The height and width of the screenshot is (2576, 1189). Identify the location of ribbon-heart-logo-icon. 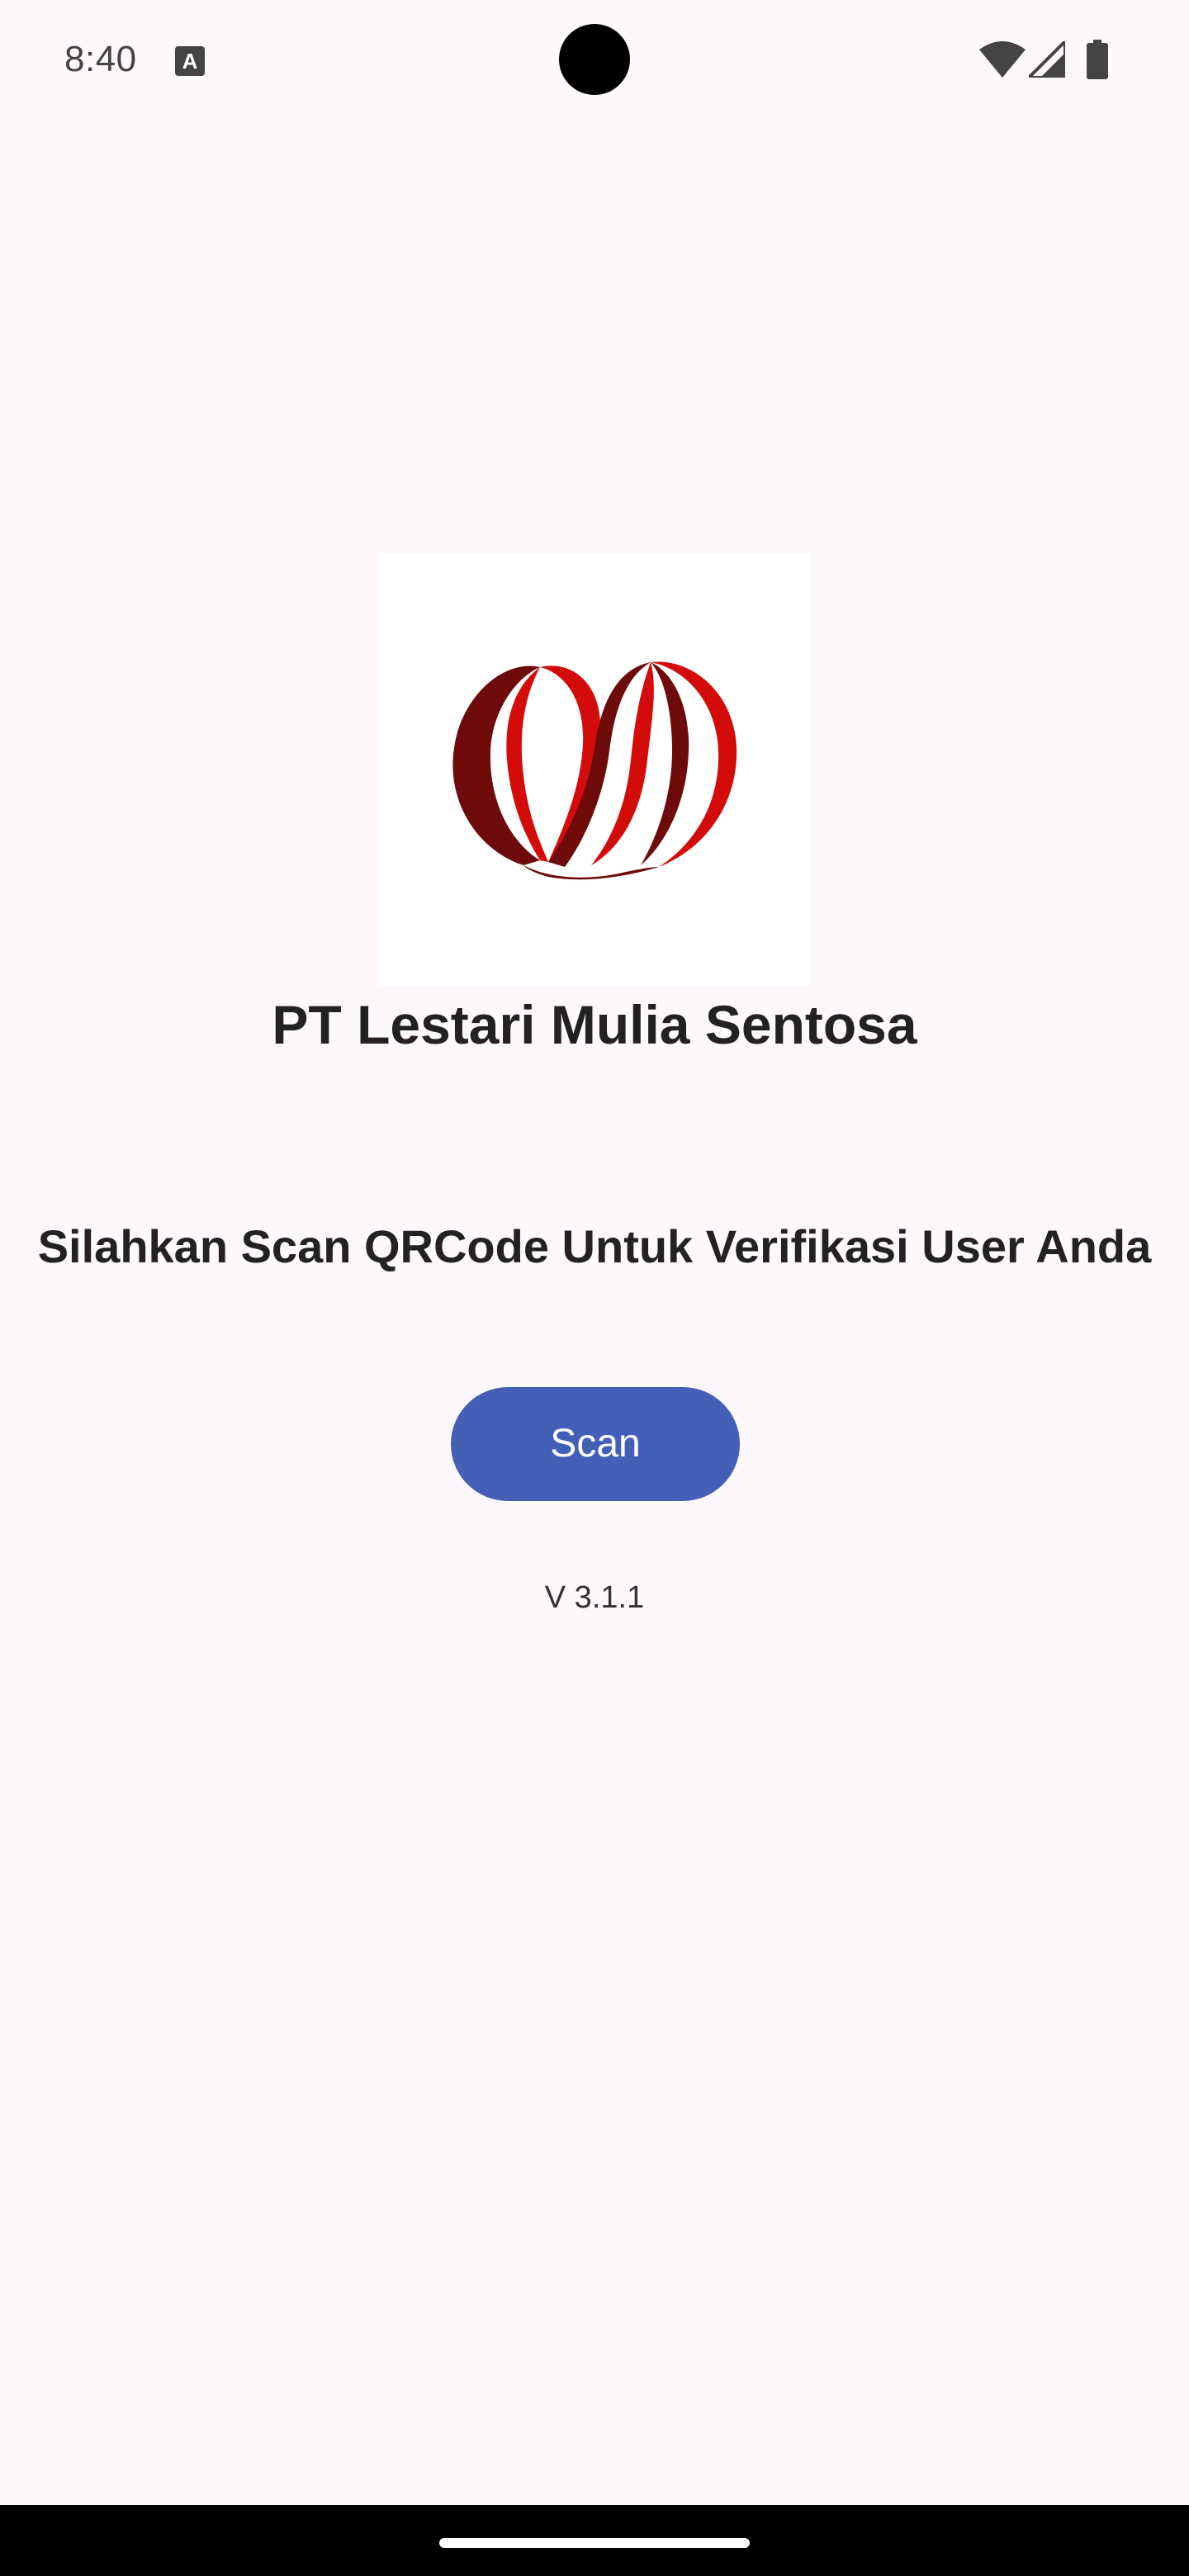
(594, 770).